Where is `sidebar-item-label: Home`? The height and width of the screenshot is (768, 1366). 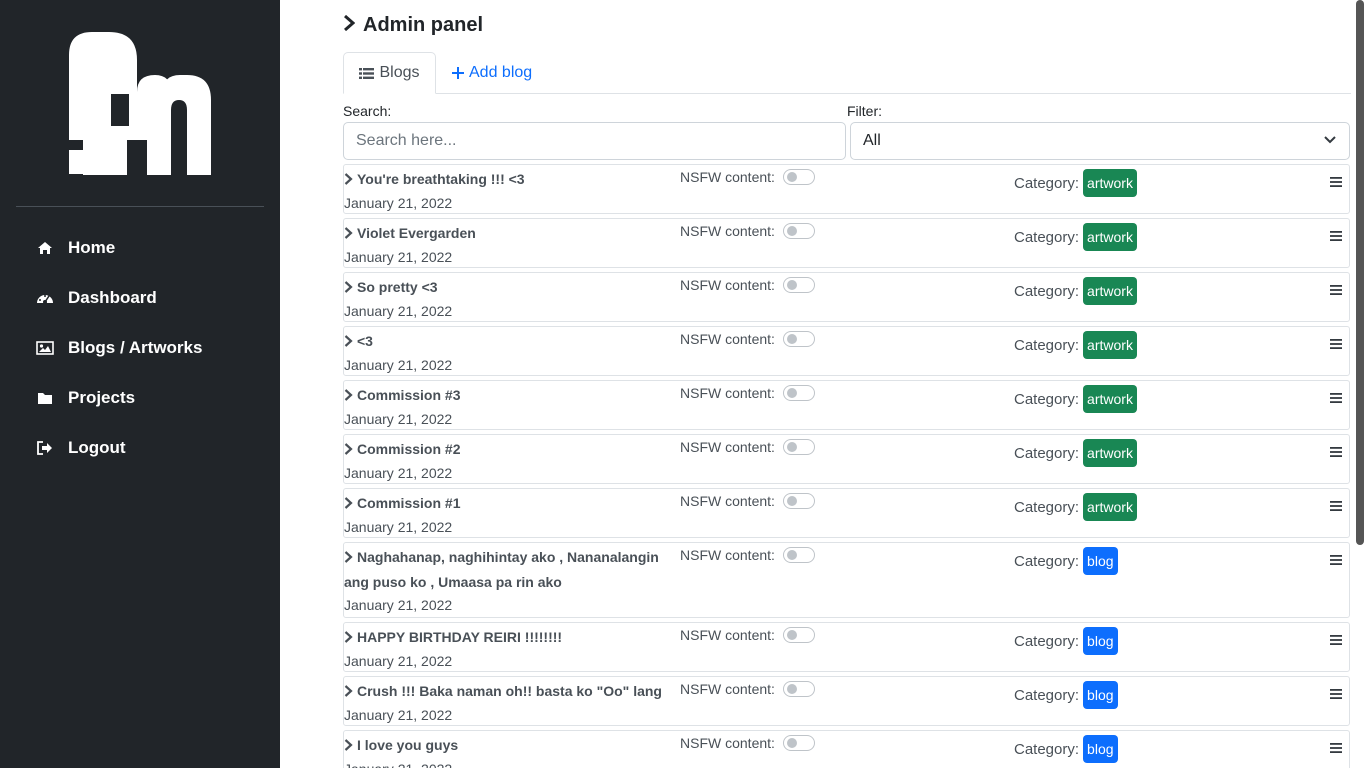
sidebar-item-label: Home is located at coordinates (92, 247).